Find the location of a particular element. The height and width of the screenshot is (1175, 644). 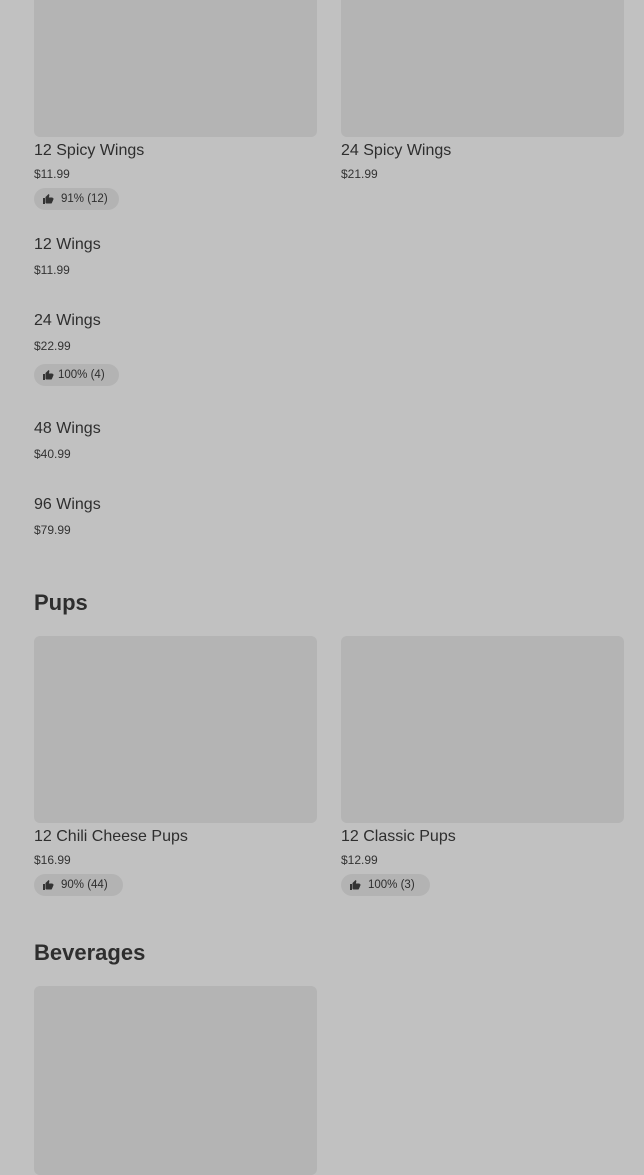

item-price: $79.99 is located at coordinates (52, 530).